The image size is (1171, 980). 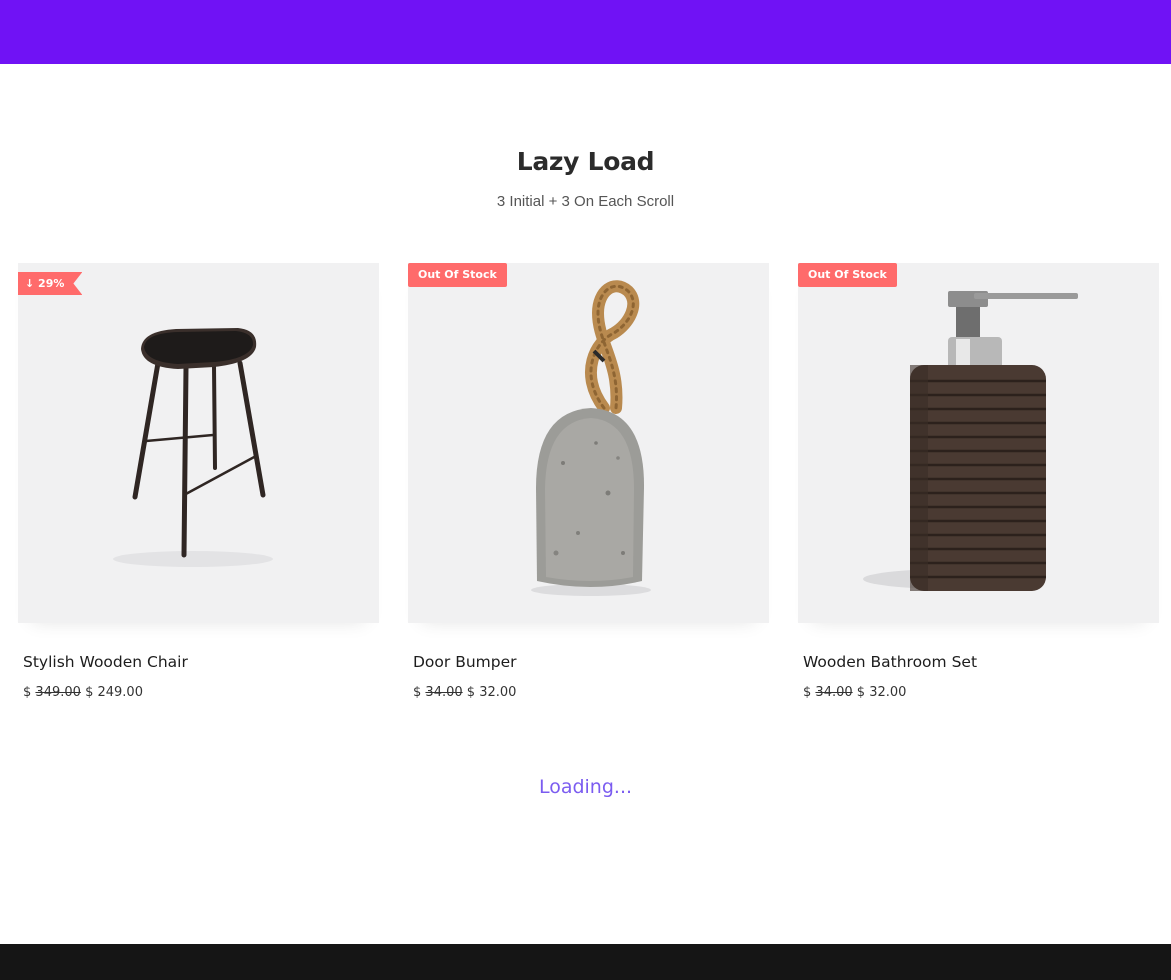 I want to click on product-title: Door Bumper, so click(x=465, y=662).